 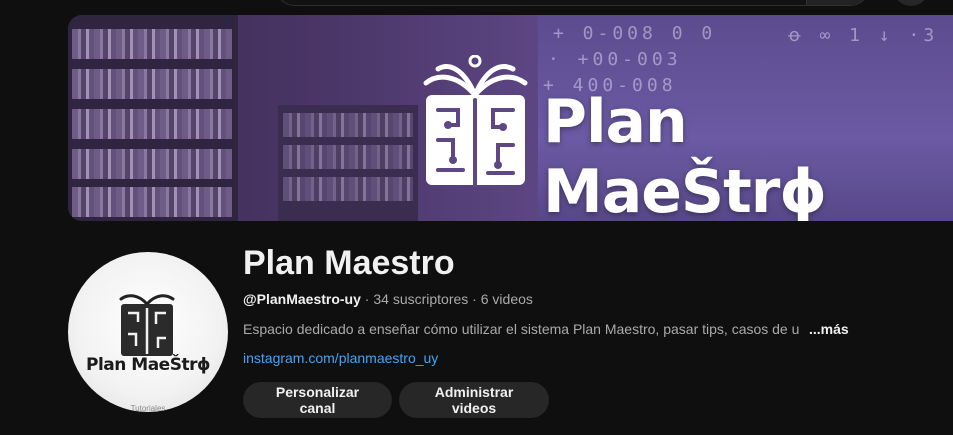 I want to click on board-math: ꝋ ∞ 1 ↓ ·3, so click(x=863, y=35).